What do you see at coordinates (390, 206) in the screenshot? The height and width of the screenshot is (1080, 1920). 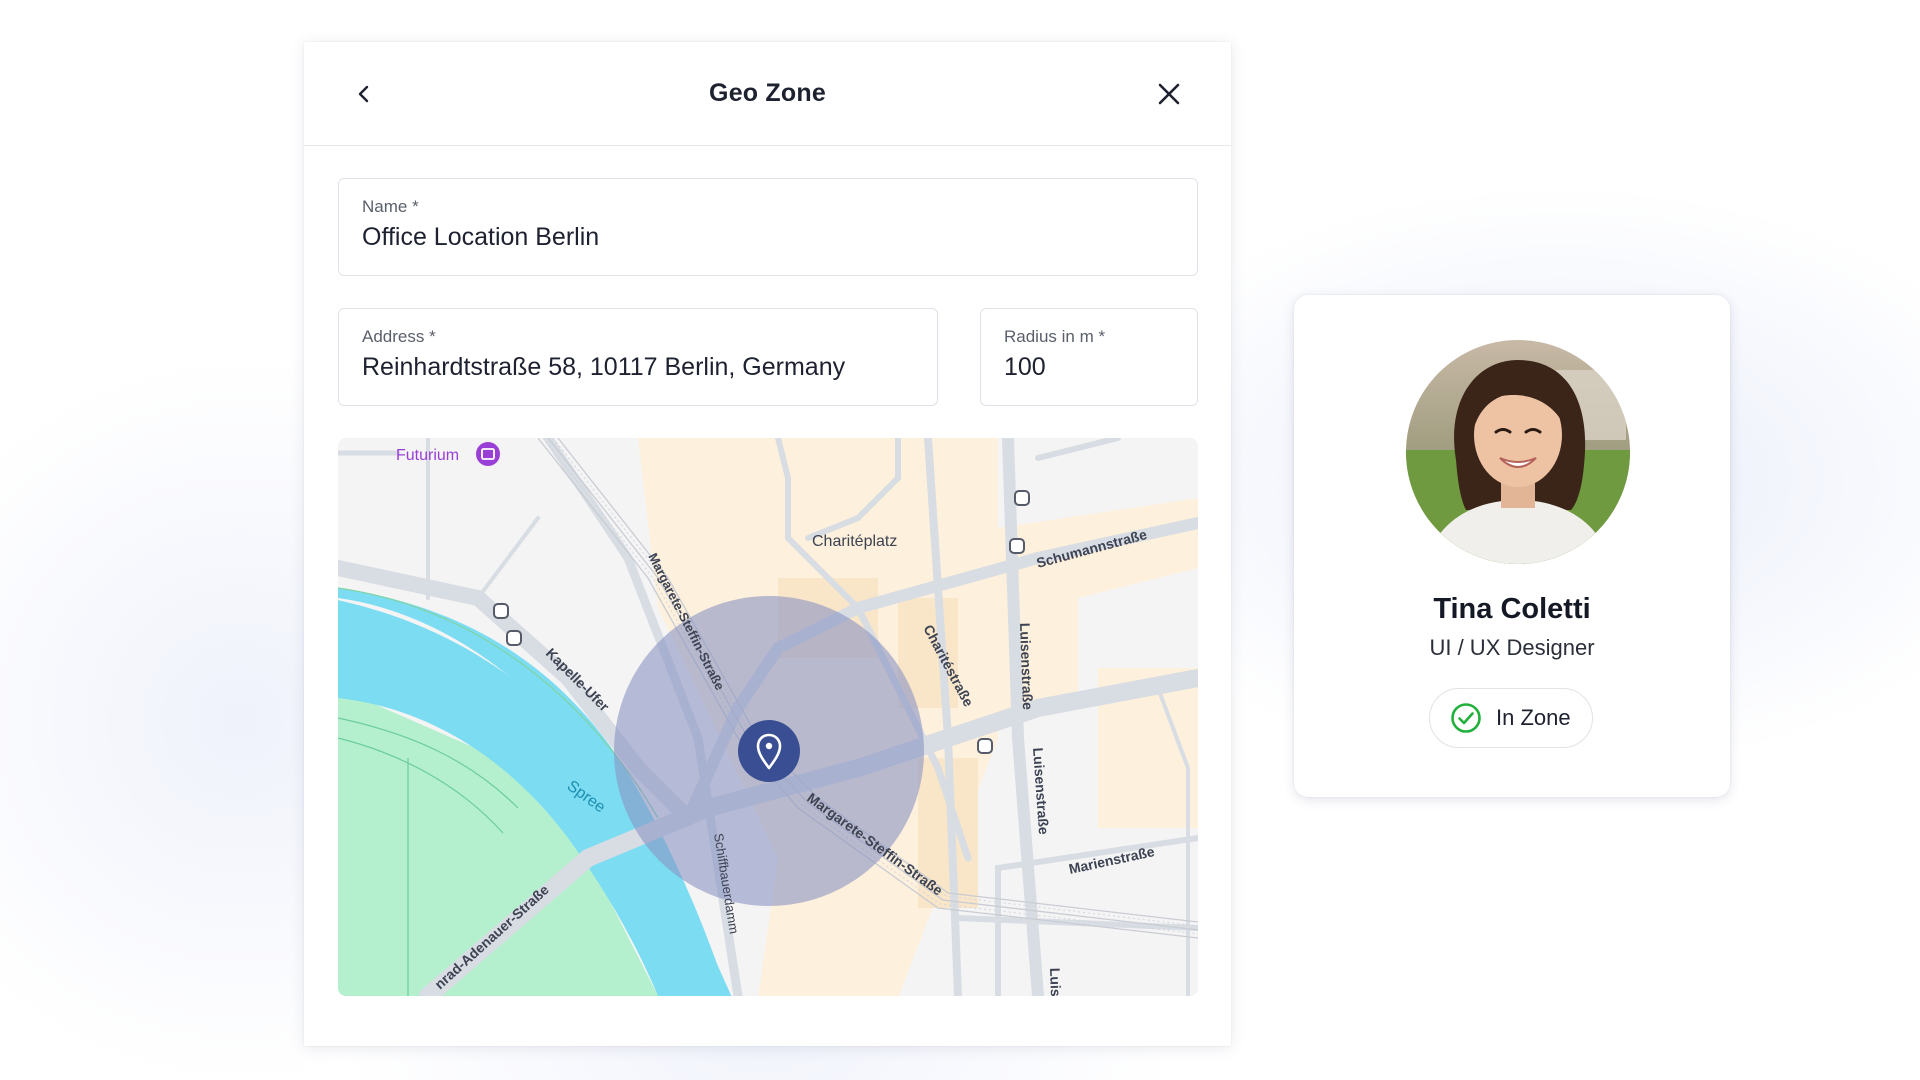 I see `name-label: Name *` at bounding box center [390, 206].